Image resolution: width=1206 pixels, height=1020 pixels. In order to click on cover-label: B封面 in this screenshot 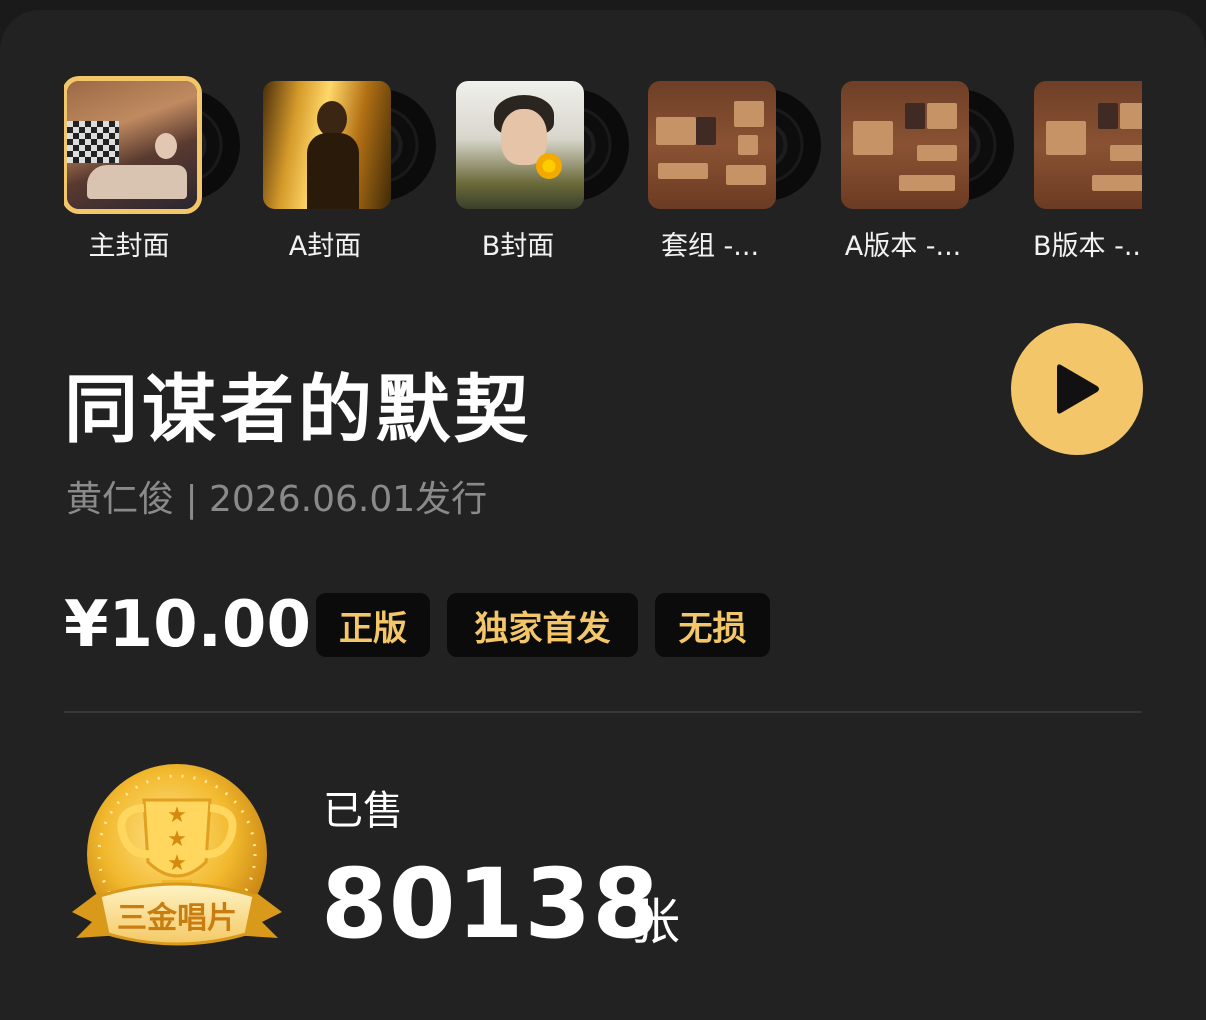, I will do `click(518, 246)`.